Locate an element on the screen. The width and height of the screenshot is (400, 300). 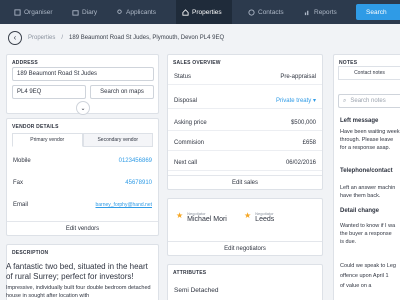
row-label: Asking price is located at coordinates (190, 122).